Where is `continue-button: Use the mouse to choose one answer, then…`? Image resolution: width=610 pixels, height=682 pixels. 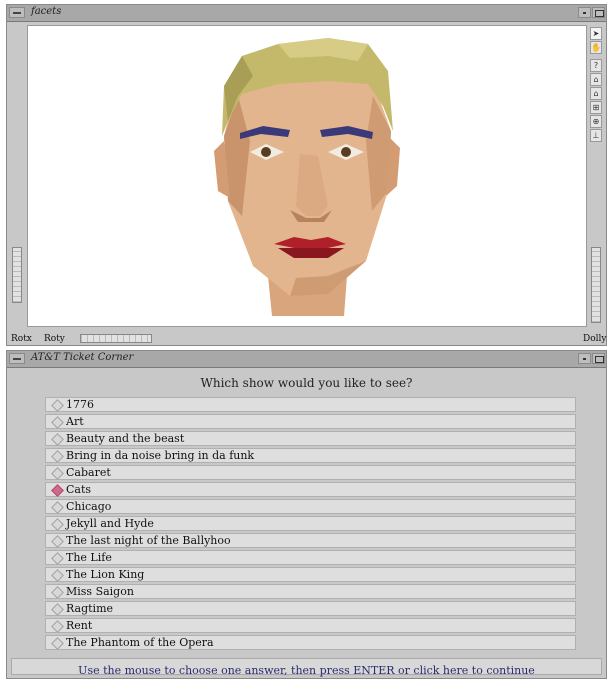
continue-button: Use the mouse to choose one answer, then… is located at coordinates (306, 667).